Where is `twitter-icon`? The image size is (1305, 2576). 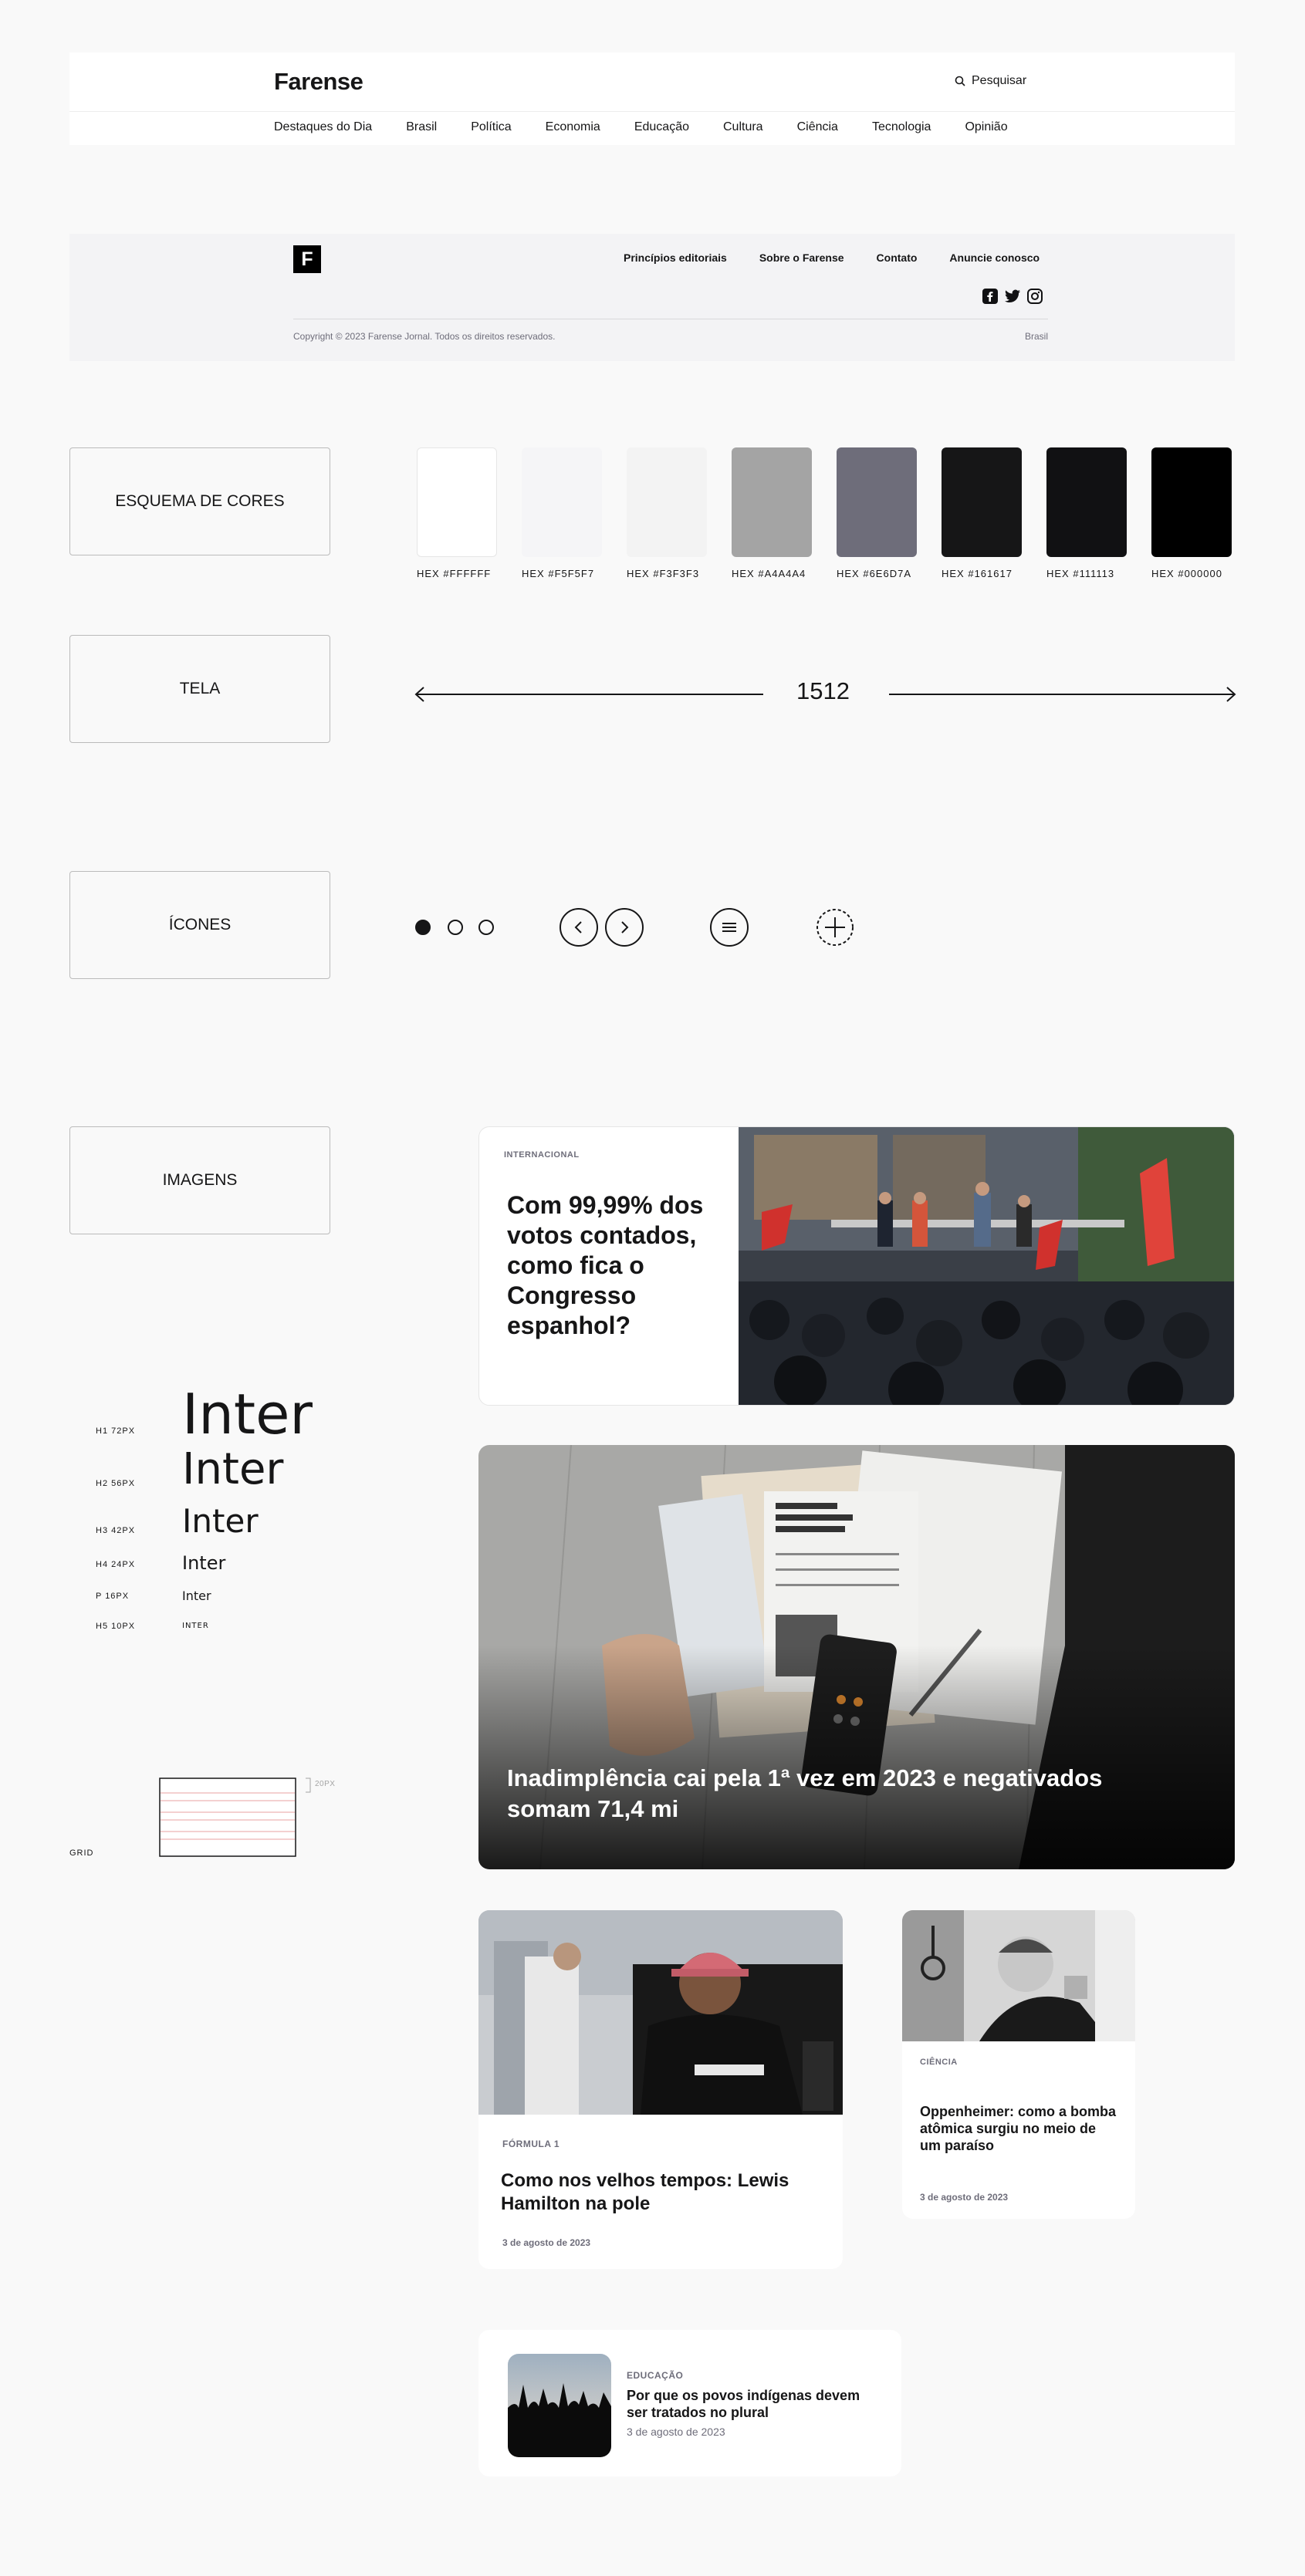 twitter-icon is located at coordinates (1013, 296).